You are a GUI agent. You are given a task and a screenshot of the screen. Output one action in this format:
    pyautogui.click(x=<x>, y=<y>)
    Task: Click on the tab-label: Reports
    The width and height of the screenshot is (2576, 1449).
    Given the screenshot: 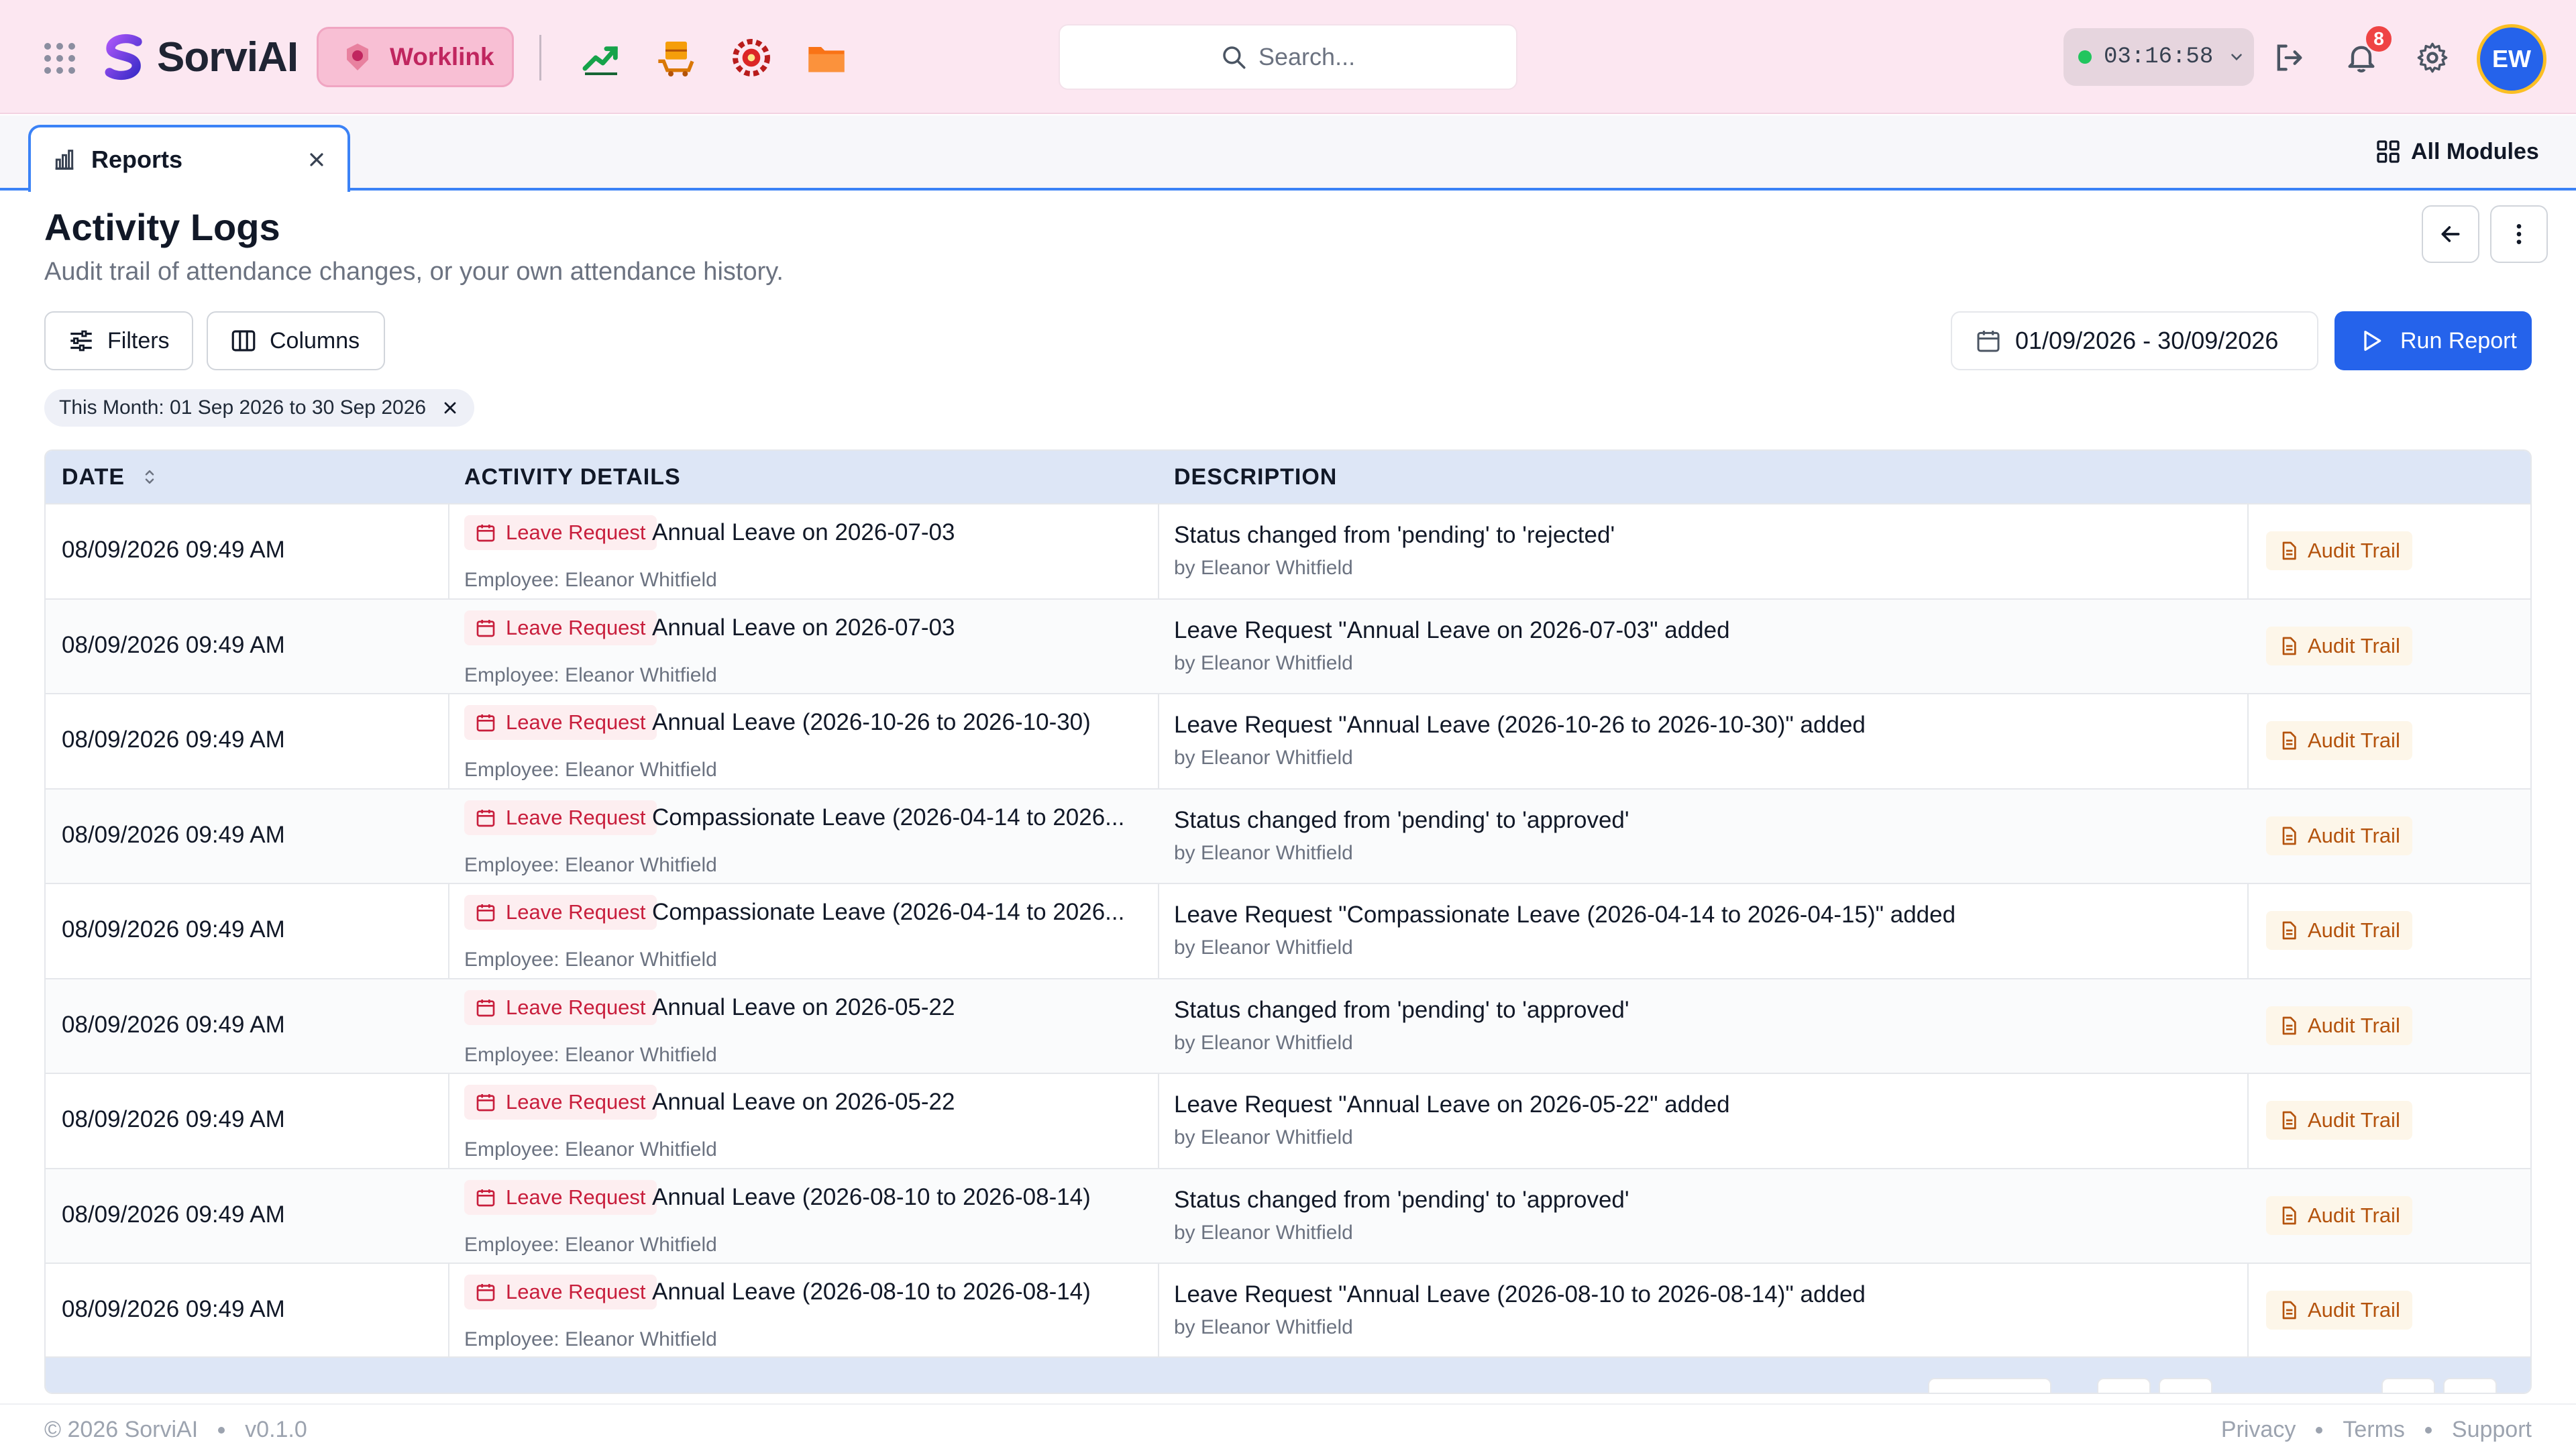 What is the action you would take?
    pyautogui.click(x=137, y=159)
    